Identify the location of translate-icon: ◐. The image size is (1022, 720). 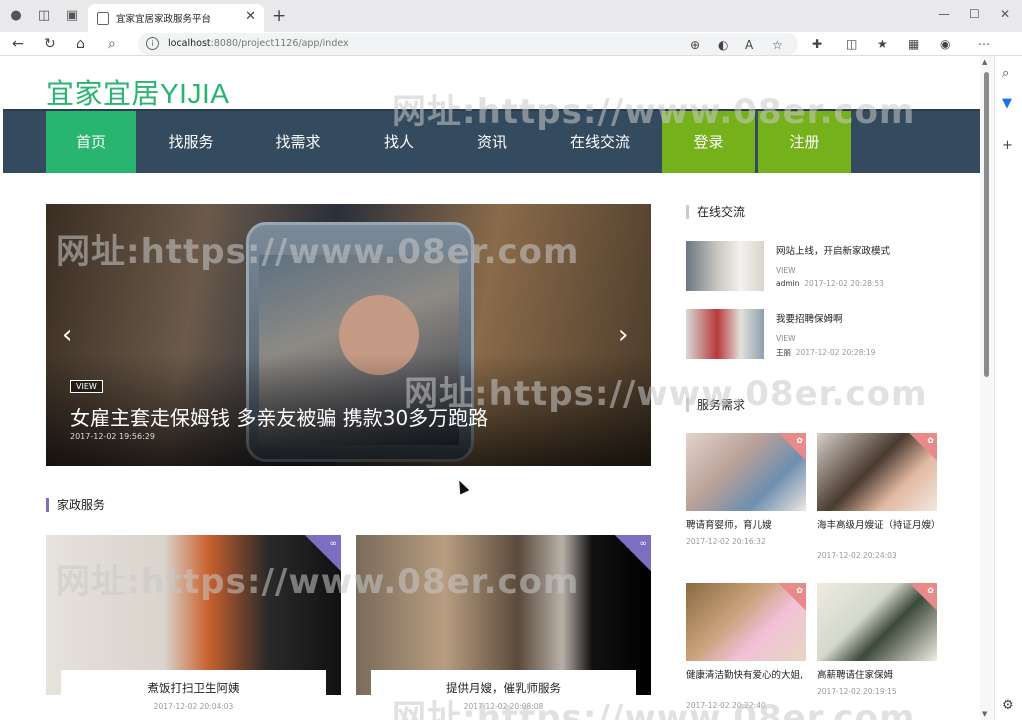
(723, 45).